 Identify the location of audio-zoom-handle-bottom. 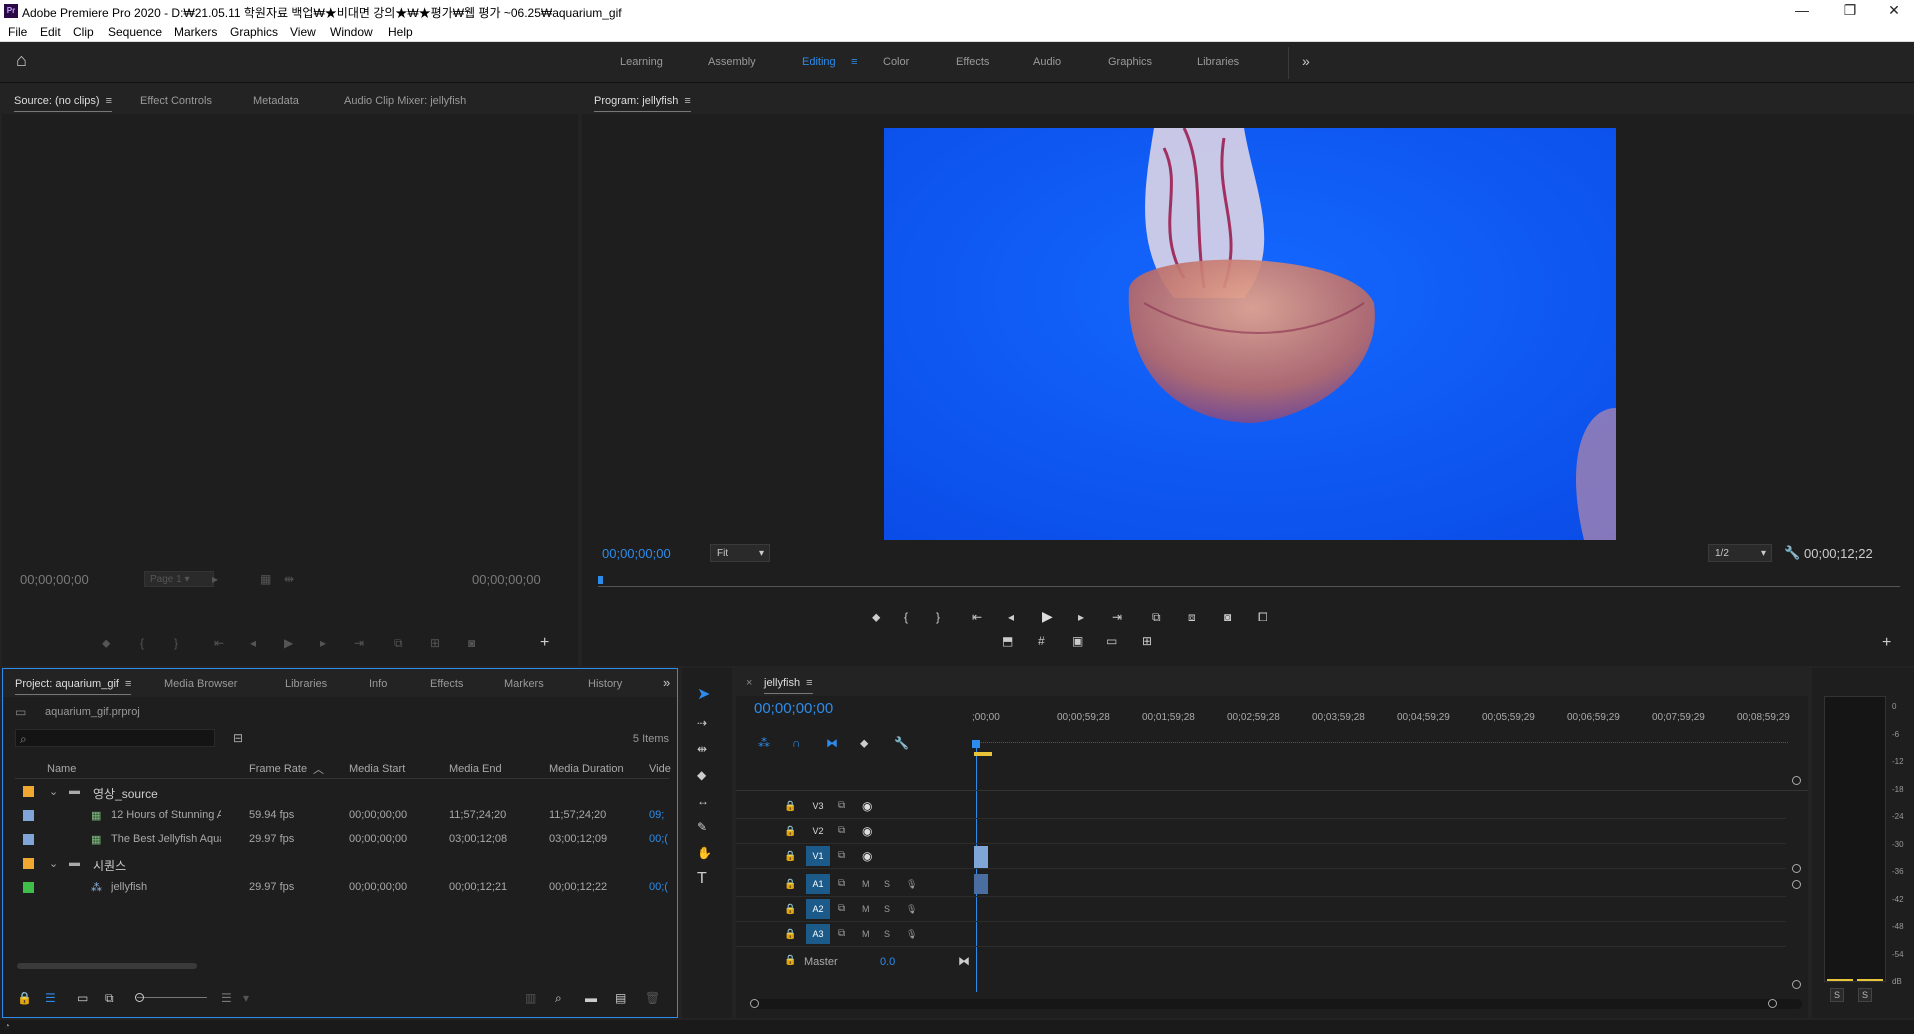
(1796, 984).